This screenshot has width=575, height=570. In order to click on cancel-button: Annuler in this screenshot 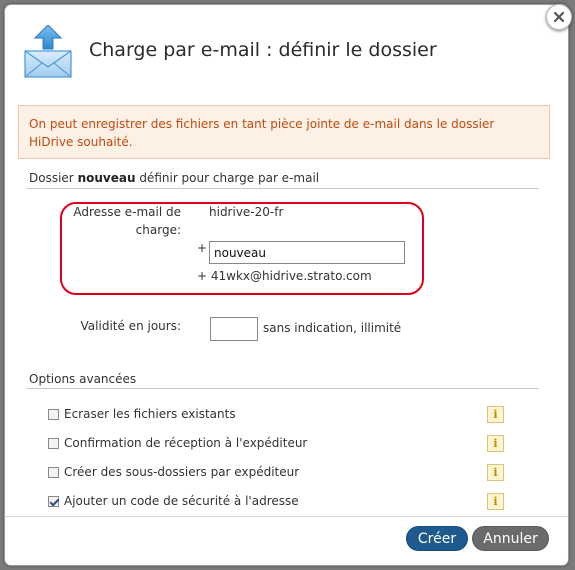, I will do `click(510, 538)`.